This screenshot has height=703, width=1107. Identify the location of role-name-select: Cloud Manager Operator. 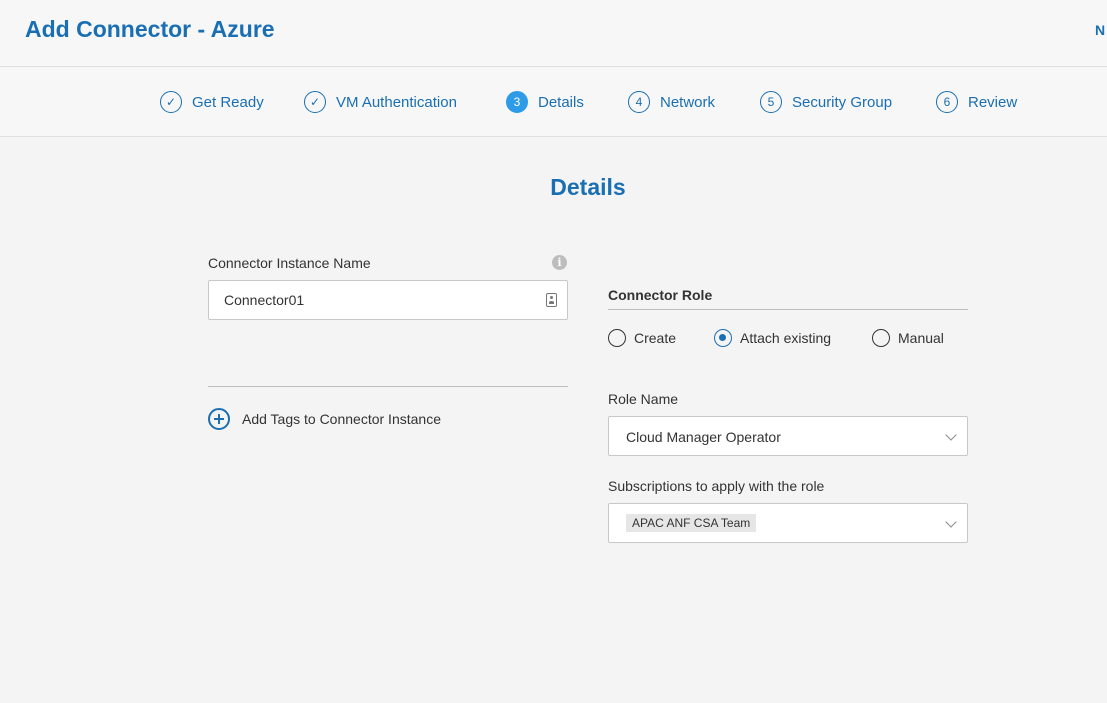
(788, 436).